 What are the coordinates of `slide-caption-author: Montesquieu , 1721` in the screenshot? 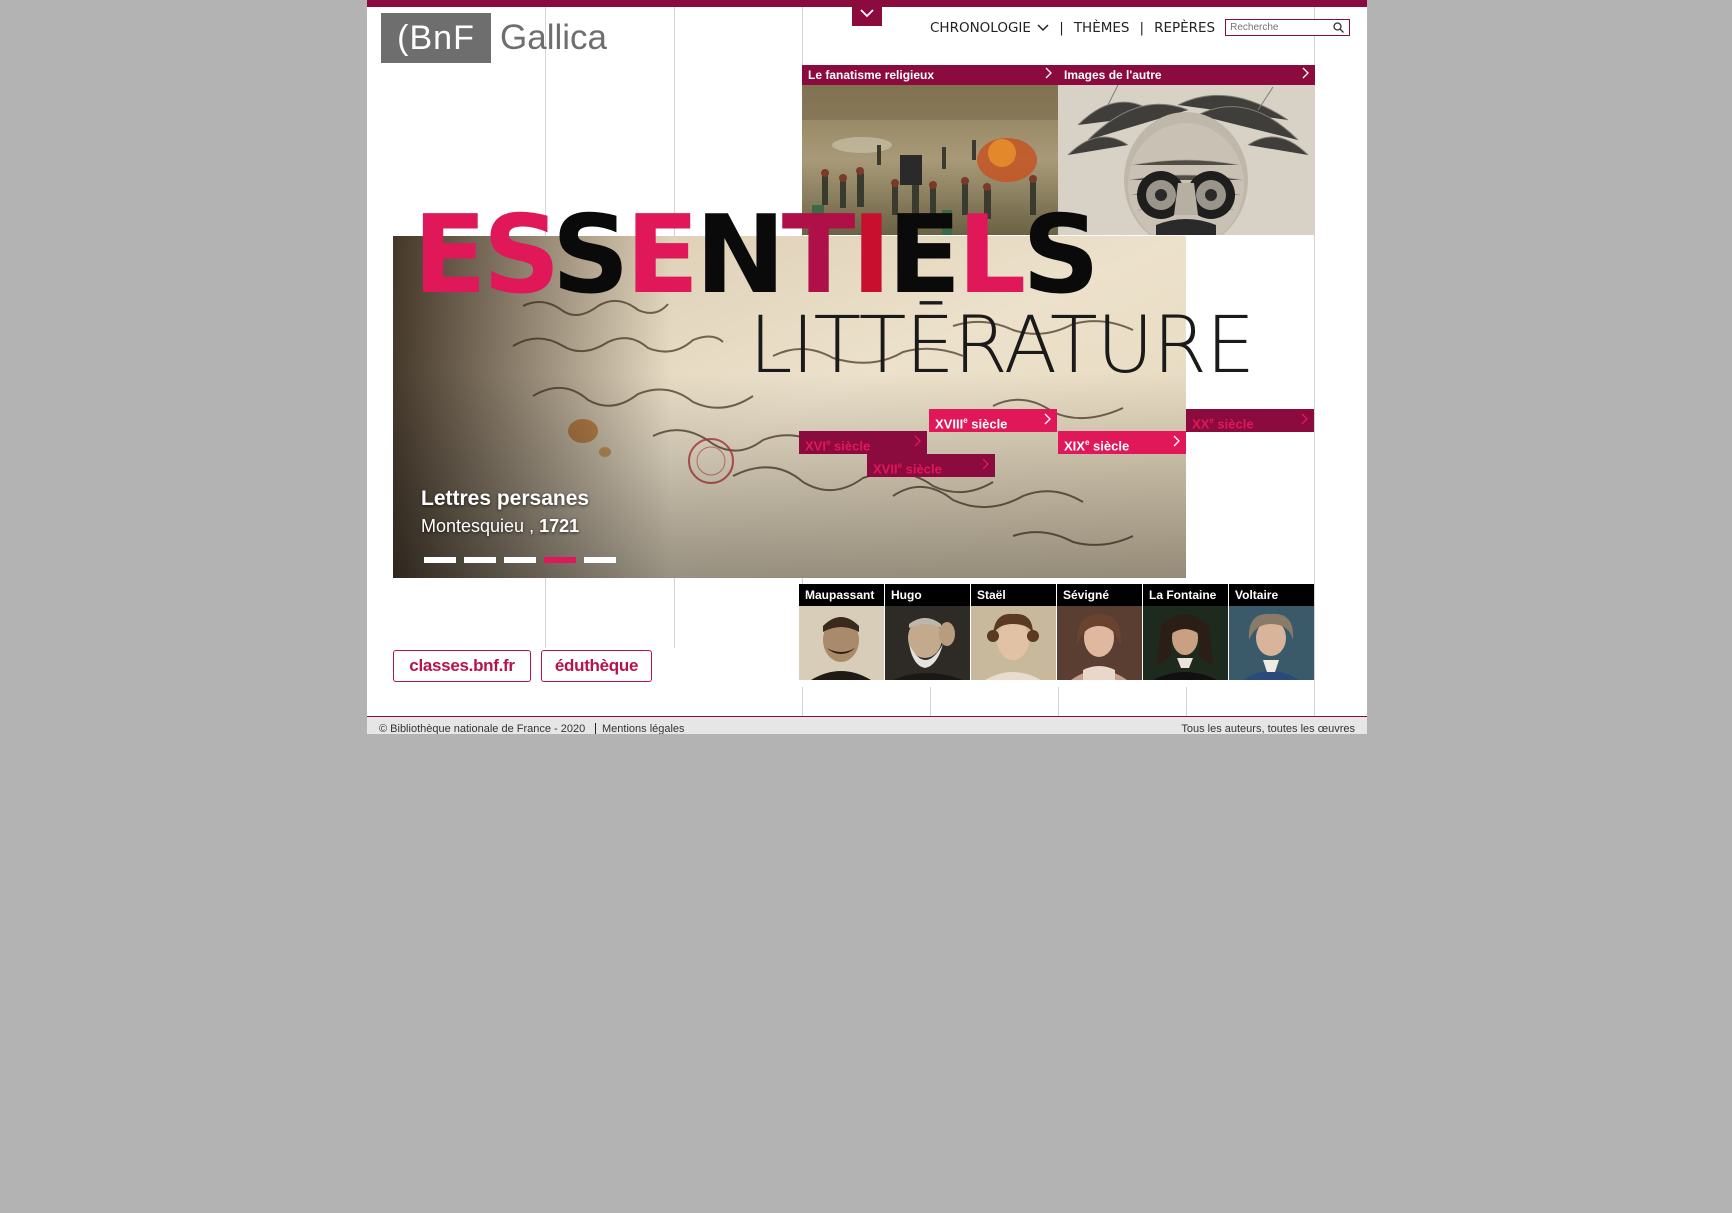 It's located at (500, 526).